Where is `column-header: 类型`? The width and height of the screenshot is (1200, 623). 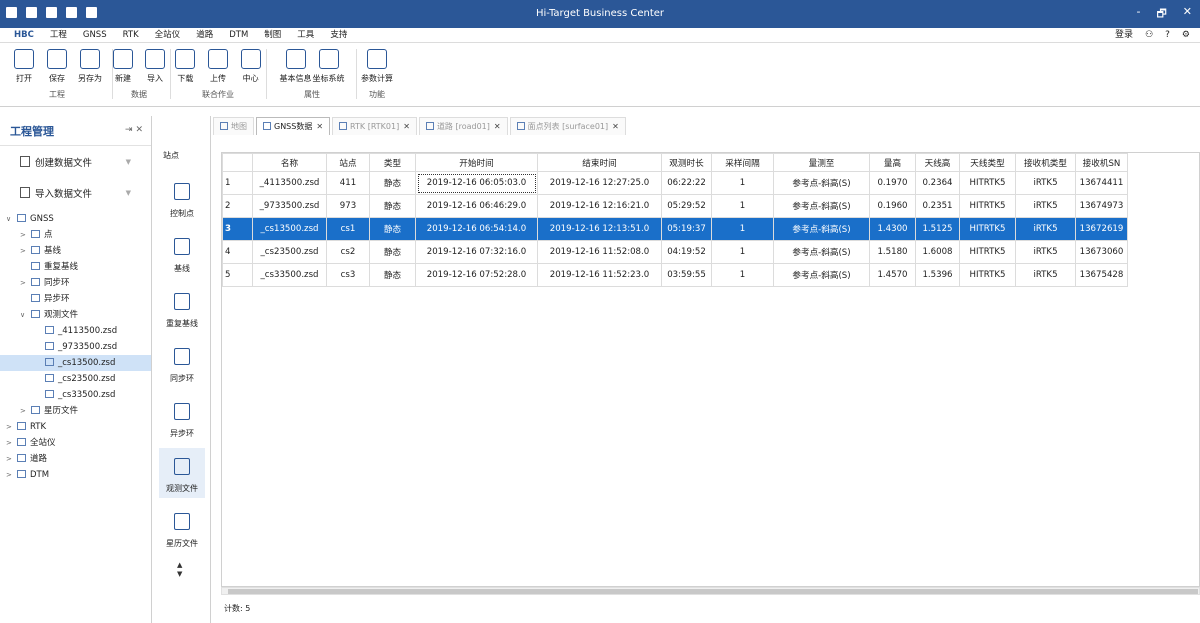 column-header: 类型 is located at coordinates (392, 162).